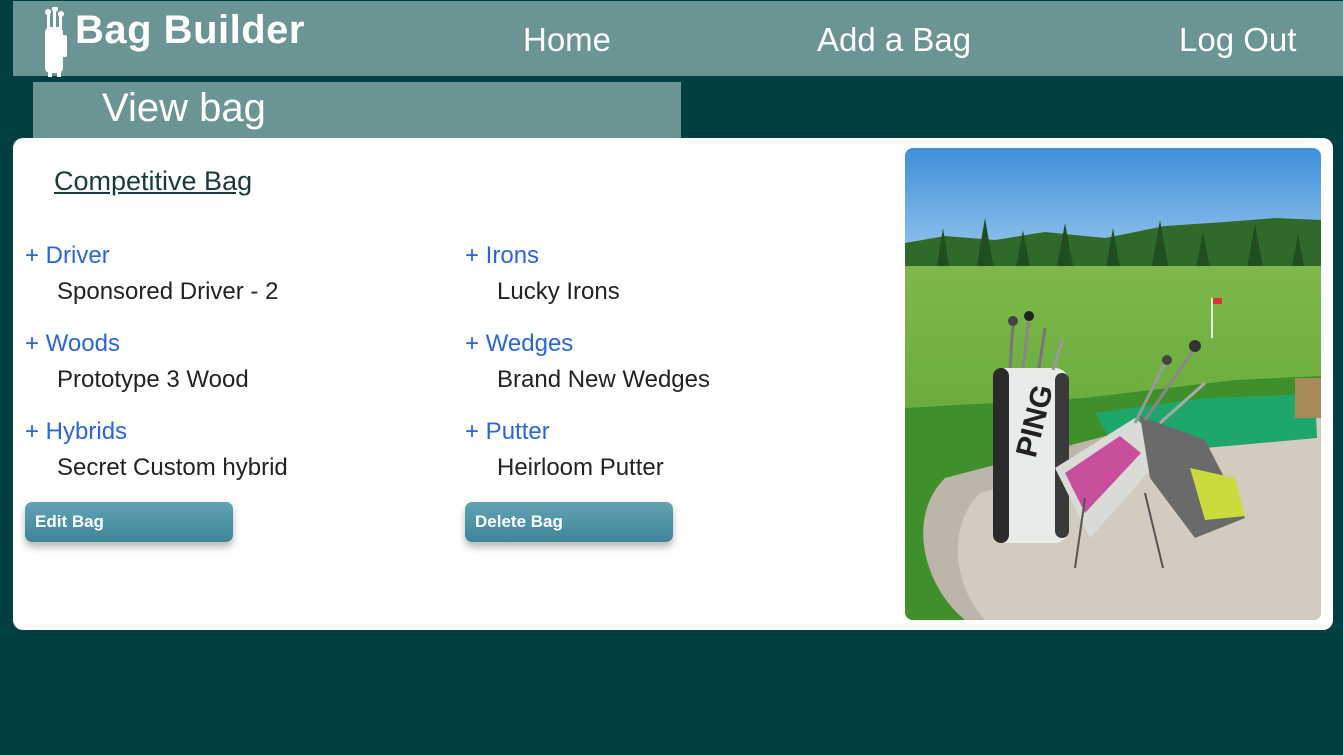  What do you see at coordinates (190, 30) in the screenshot?
I see `brand-title: Bag Builder` at bounding box center [190, 30].